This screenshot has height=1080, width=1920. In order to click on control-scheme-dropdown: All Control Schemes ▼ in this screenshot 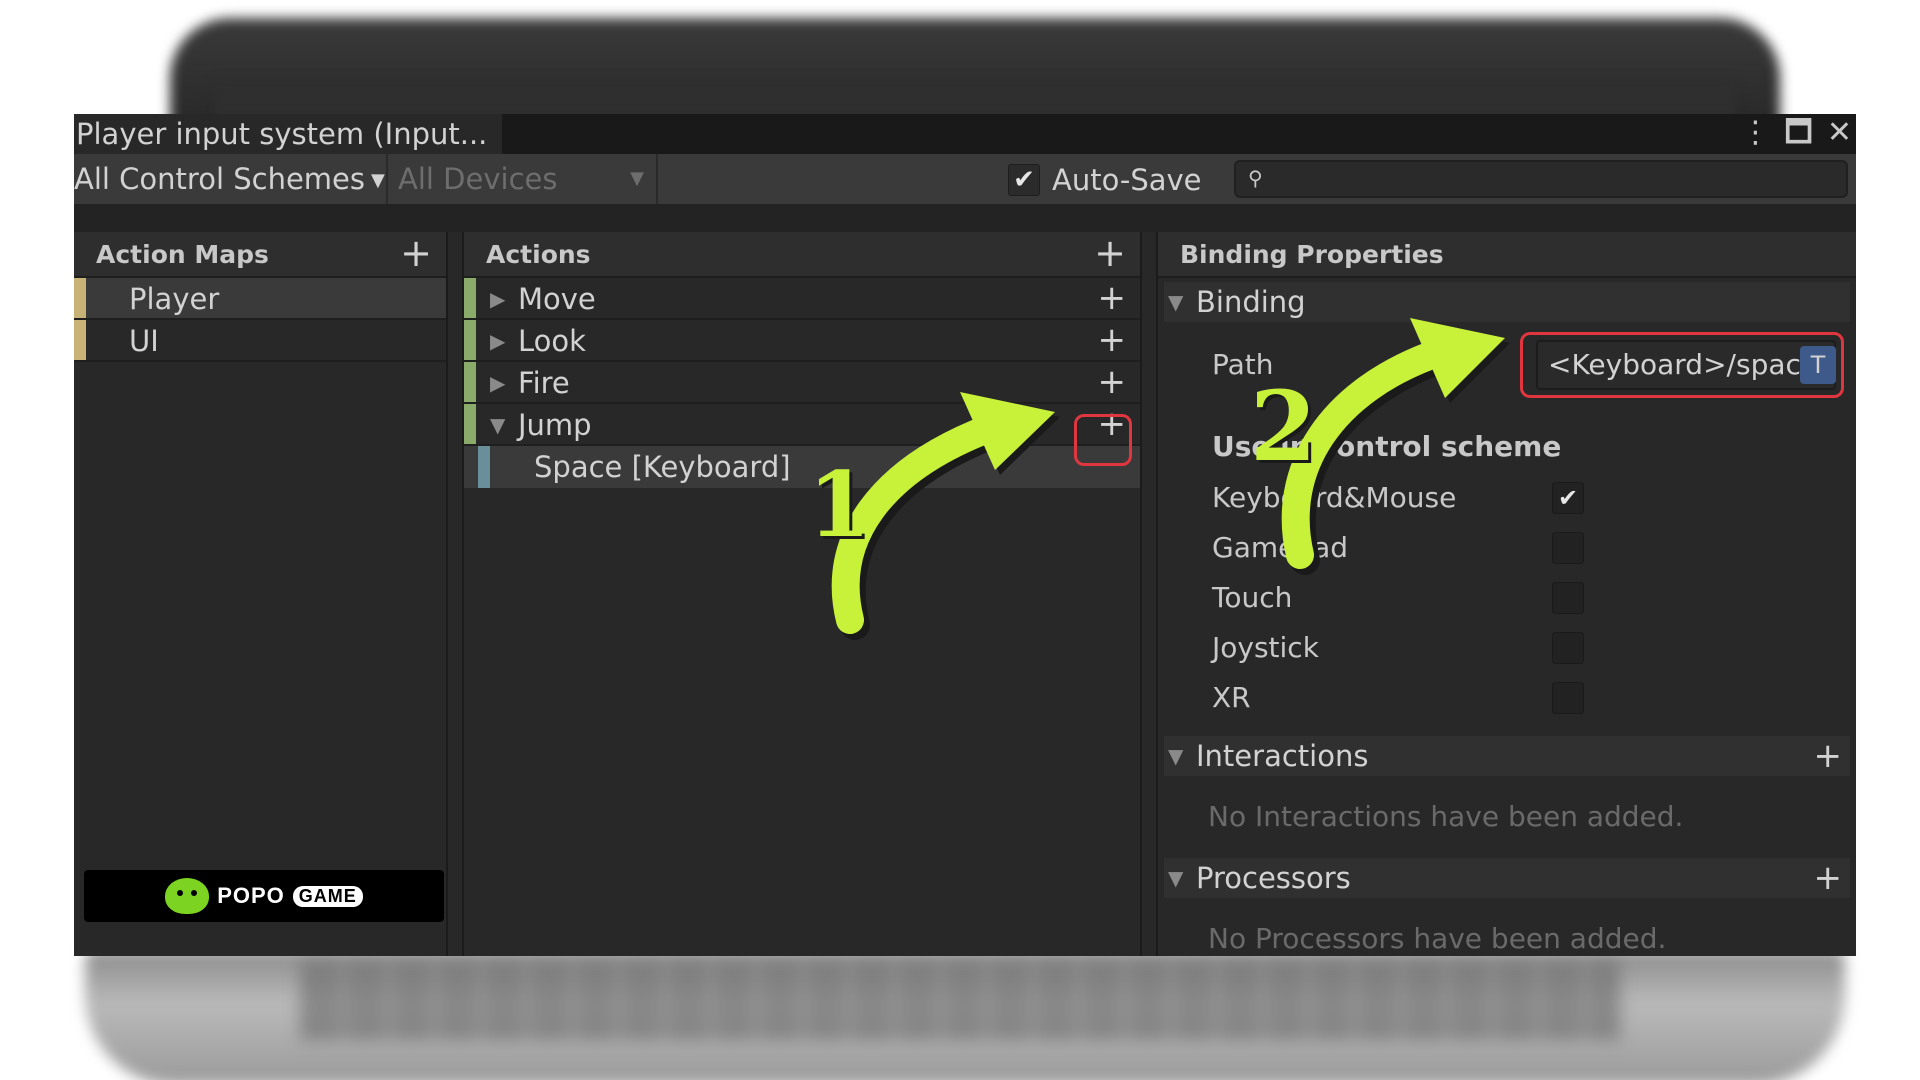, I will do `click(230, 179)`.